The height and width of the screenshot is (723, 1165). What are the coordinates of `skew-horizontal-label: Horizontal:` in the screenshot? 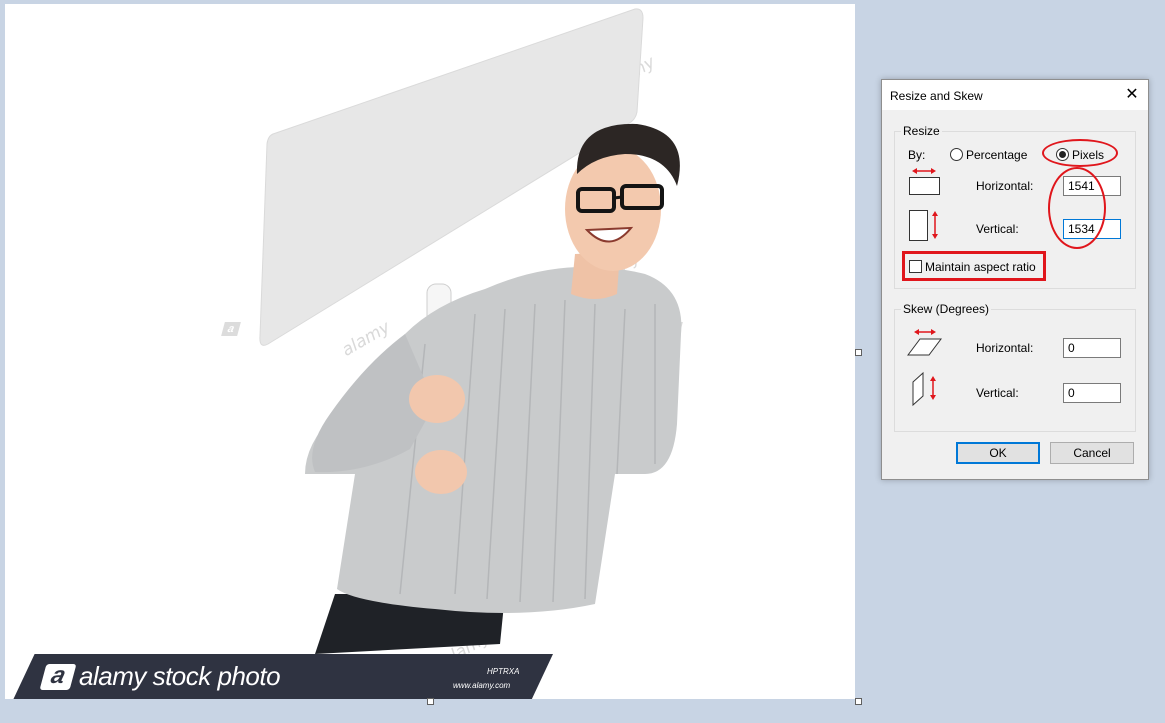 It's located at (1005, 348).